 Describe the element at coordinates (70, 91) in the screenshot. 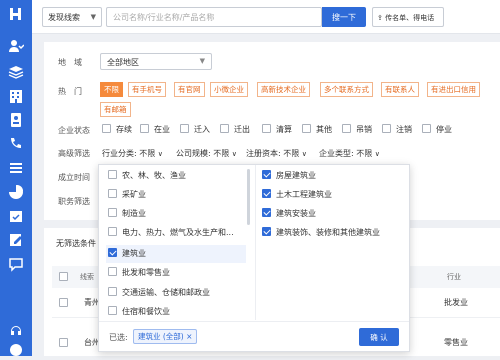

I see `hot-label: 热 门` at that location.